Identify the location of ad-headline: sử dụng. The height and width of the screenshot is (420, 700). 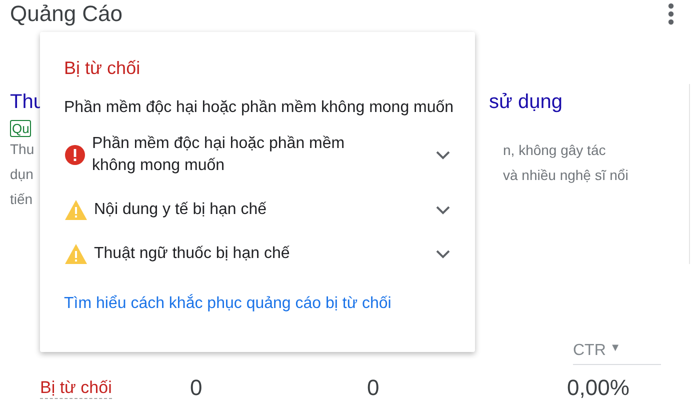
(589, 102).